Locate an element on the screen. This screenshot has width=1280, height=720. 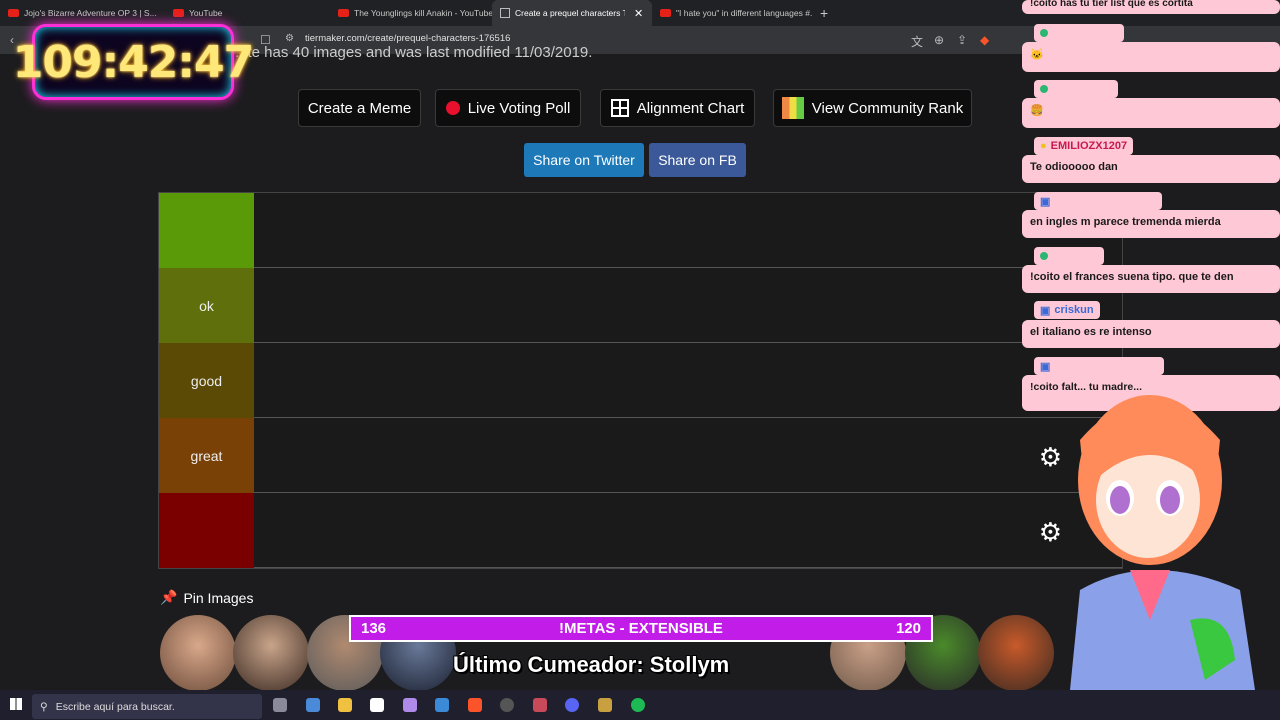
tier-label: ok is located at coordinates (206, 305).